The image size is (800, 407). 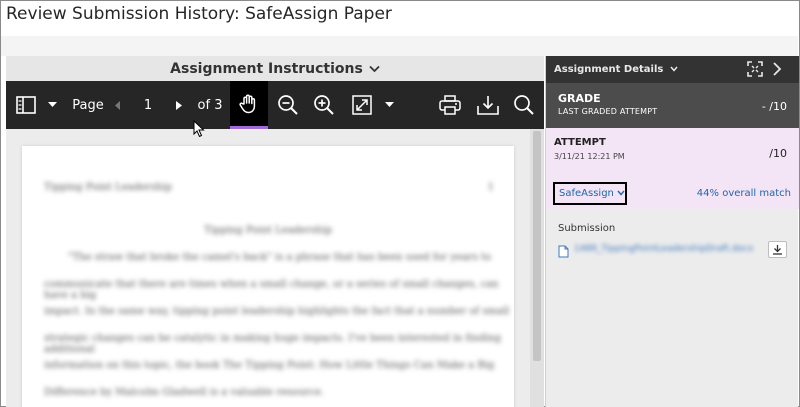 I want to click on page-number-input: 1, so click(x=148, y=105).